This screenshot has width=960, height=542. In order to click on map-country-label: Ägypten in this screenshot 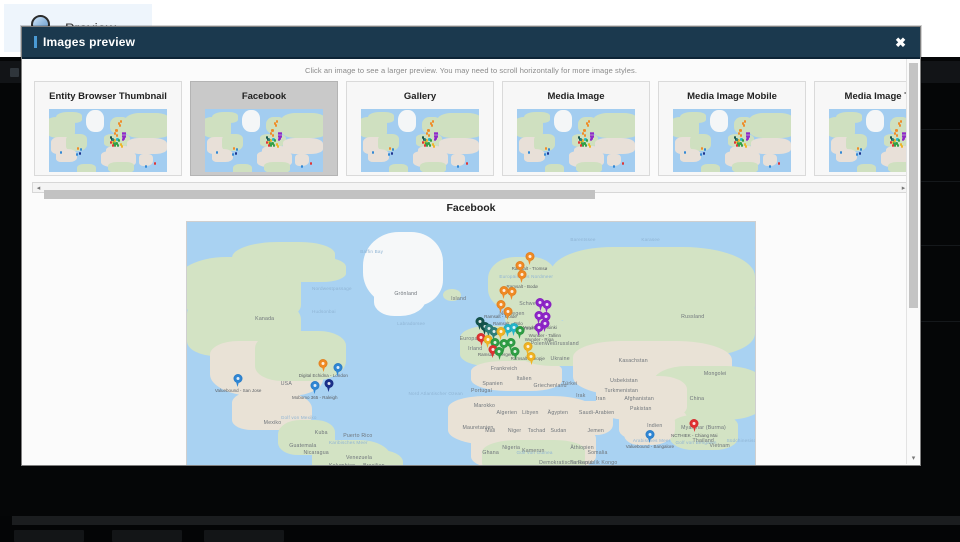, I will do `click(558, 413)`.